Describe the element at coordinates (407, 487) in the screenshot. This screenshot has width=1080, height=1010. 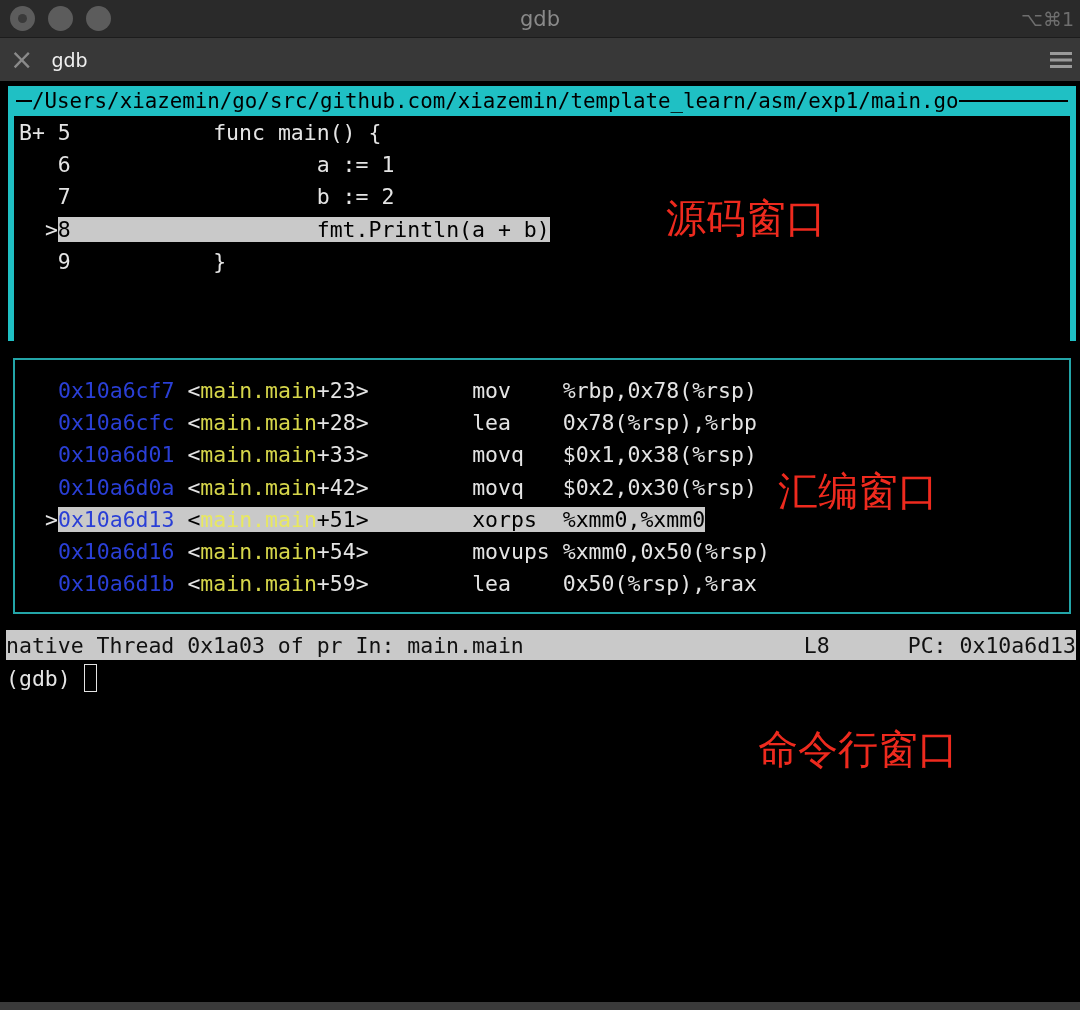
I see `assembly-line: 0x10a6d0a <main.main+42> movq $0x2,0x30(%rsp)` at that location.